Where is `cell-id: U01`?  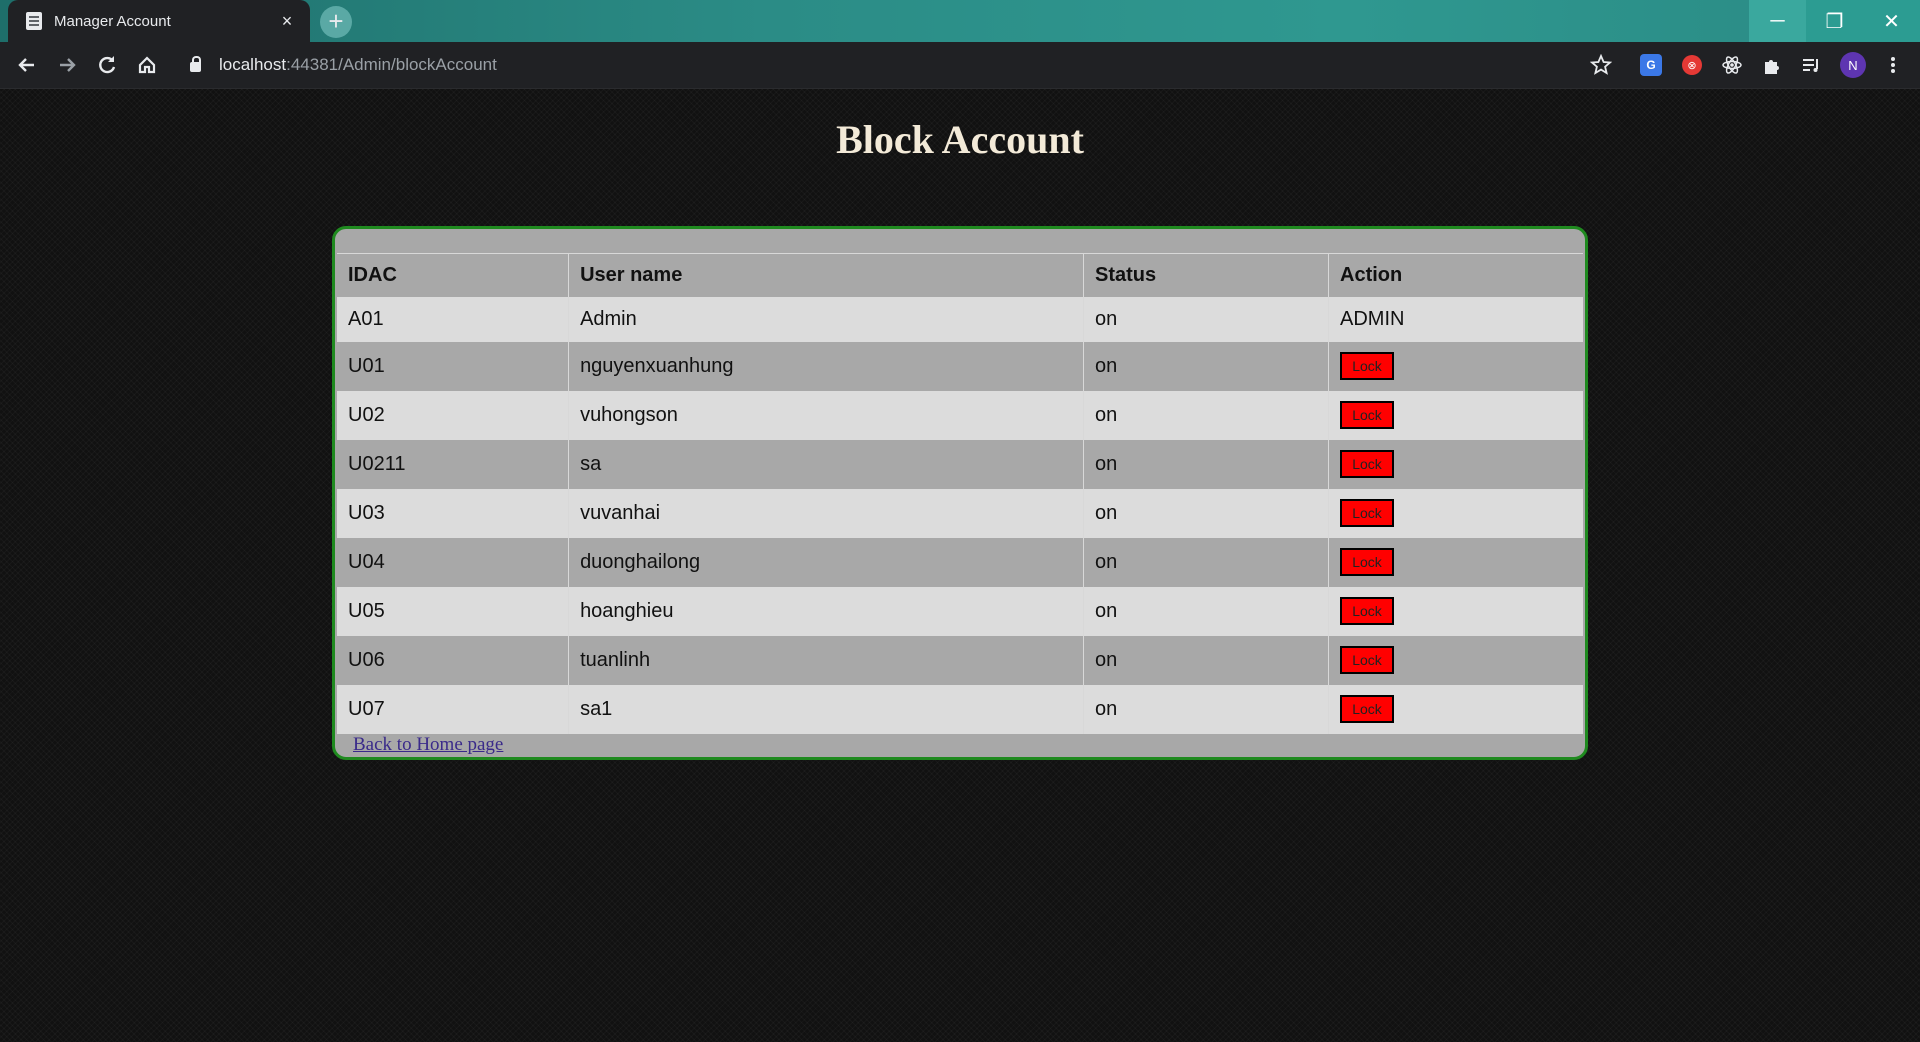 cell-id: U01 is located at coordinates (453, 366).